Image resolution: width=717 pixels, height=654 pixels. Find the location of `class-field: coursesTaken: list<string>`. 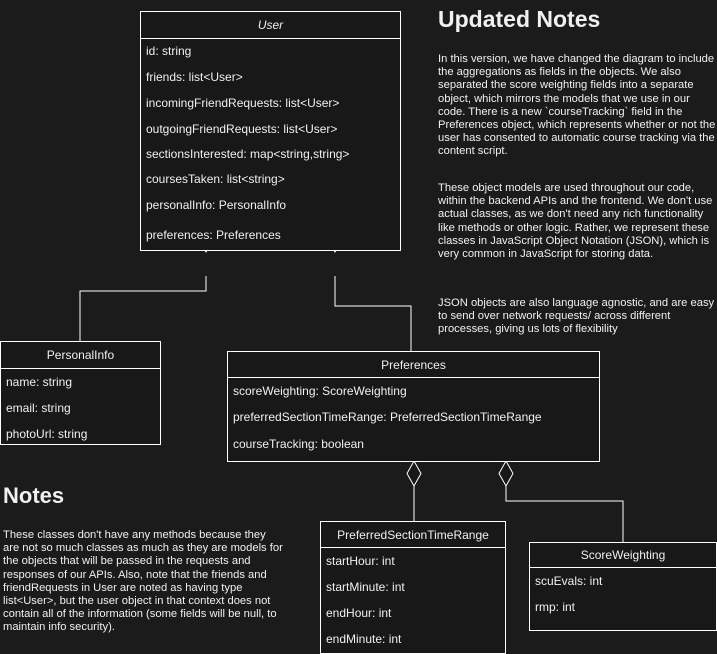

class-field: coursesTaken: list<string> is located at coordinates (215, 179).